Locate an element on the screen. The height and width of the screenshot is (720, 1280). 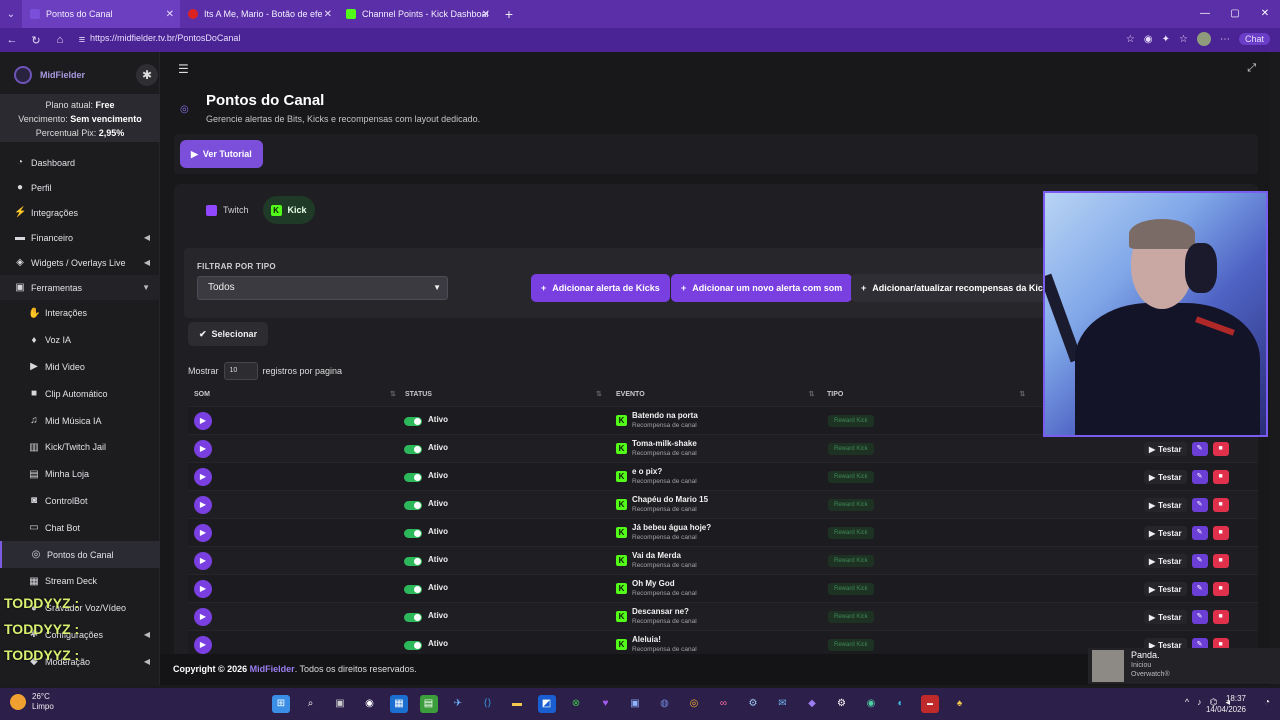
sidebar-subitem-interacoes: ✋ Interações is located at coordinates (80, 313).